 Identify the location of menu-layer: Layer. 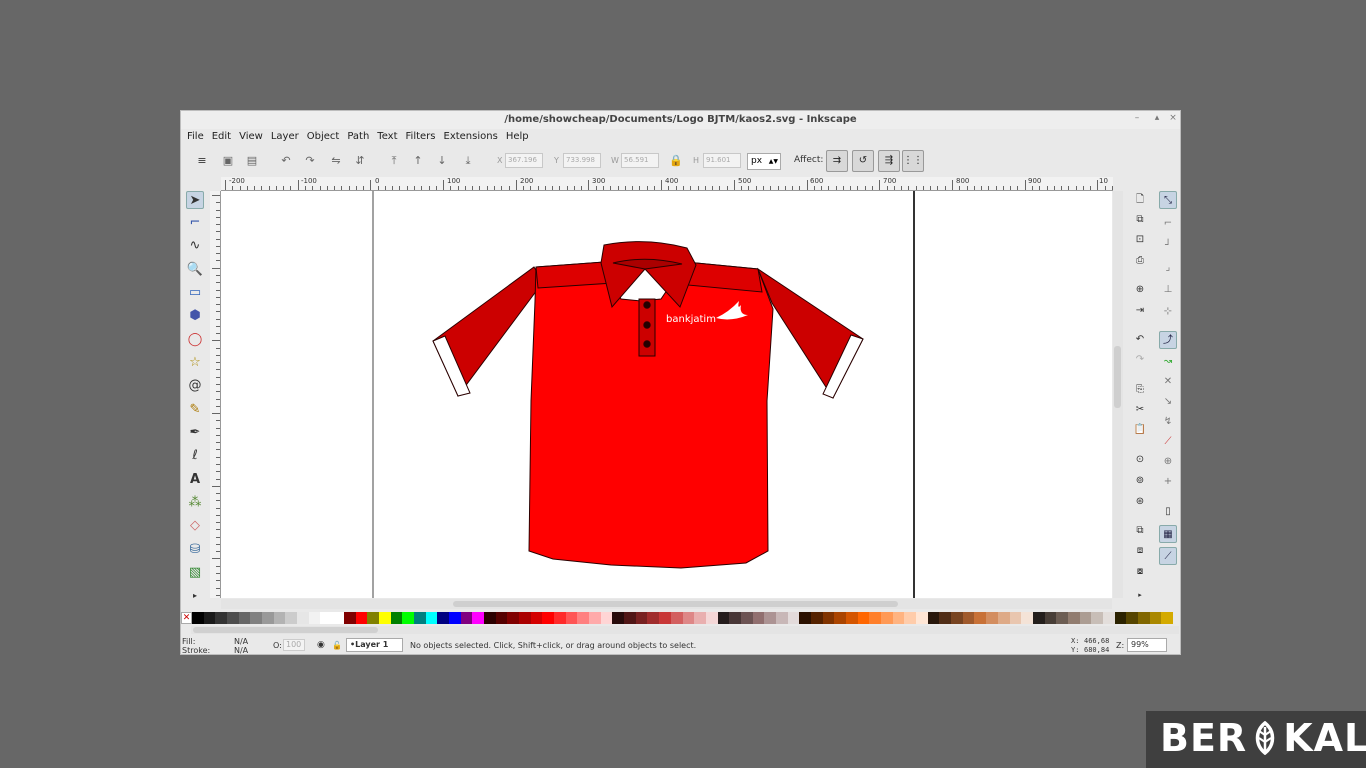
(285, 137).